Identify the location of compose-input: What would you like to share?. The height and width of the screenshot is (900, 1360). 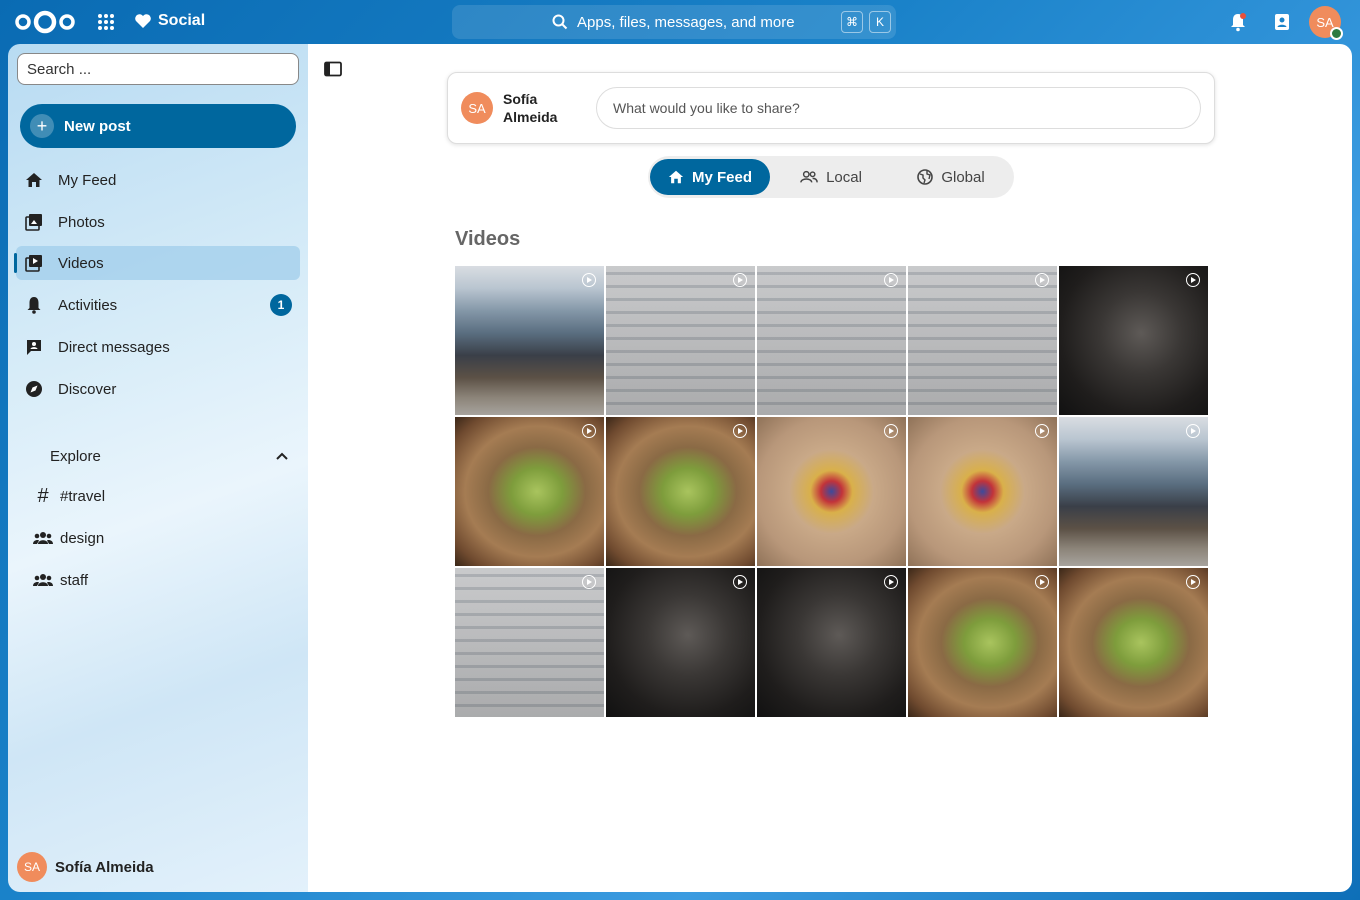
(898, 108).